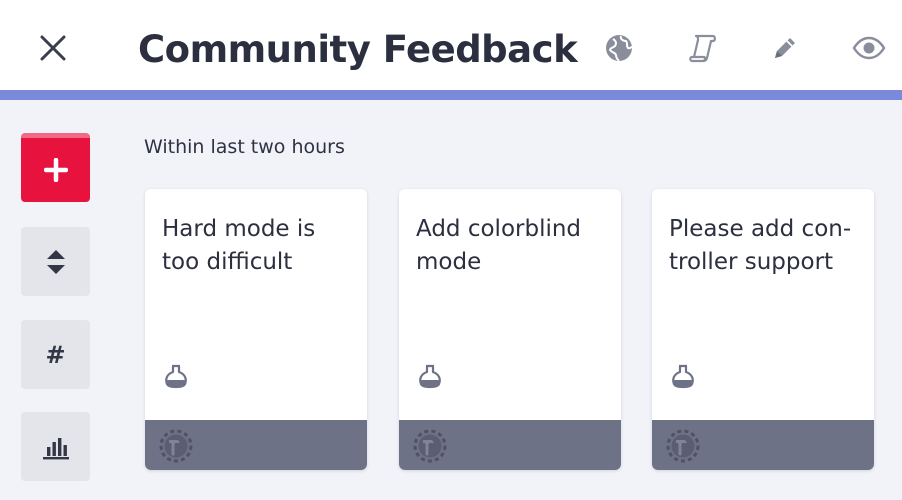 The width and height of the screenshot is (902, 500). I want to click on scroll-button, so click(703, 48).